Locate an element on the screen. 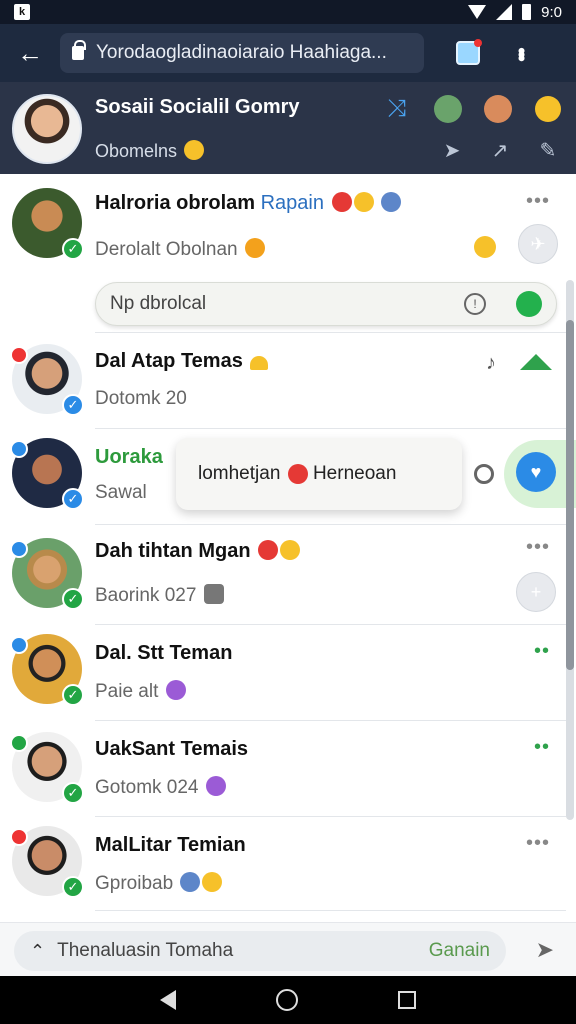 This screenshot has width=576, height=1024. chat-row: ✓ MalLitar Temian ••• Gproibab is located at coordinates (283, 866).